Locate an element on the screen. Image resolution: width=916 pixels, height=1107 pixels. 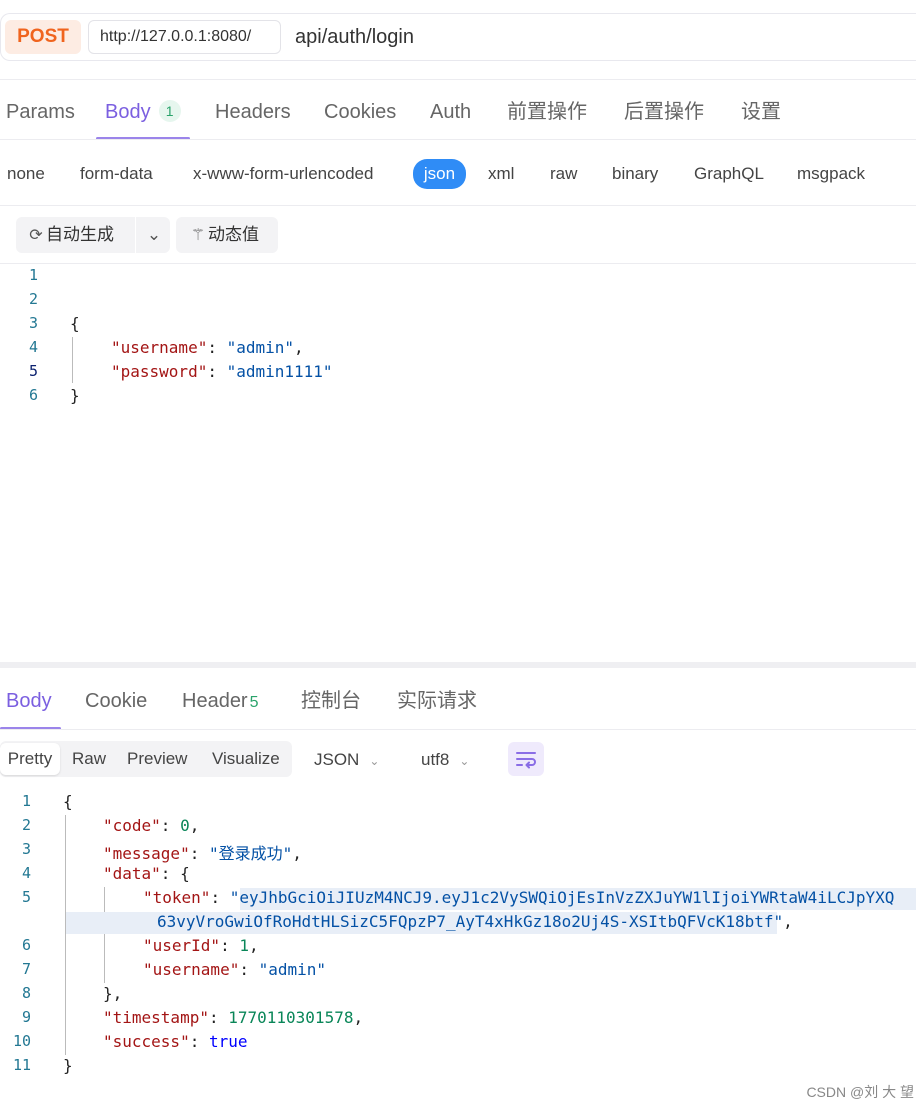
code-line: "username": "admin", is located at coordinates (207, 347).